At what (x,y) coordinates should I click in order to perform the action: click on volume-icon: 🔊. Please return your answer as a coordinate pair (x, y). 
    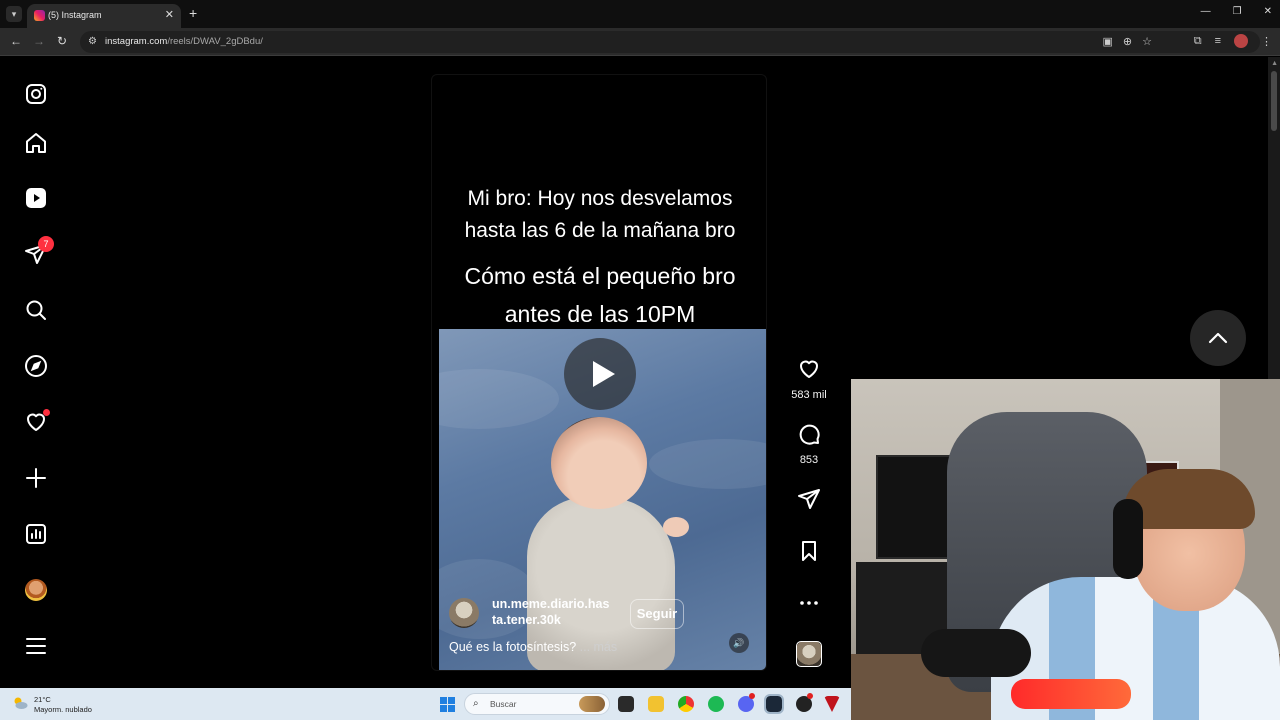
    Looking at the image, I should click on (739, 643).